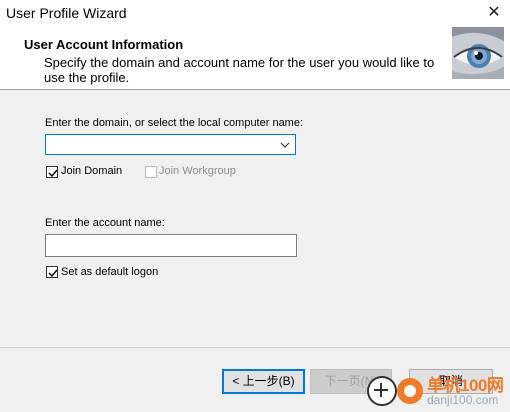 The width and height of the screenshot is (510, 412). Describe the element at coordinates (171, 245) in the screenshot. I see `account-name-input` at that location.